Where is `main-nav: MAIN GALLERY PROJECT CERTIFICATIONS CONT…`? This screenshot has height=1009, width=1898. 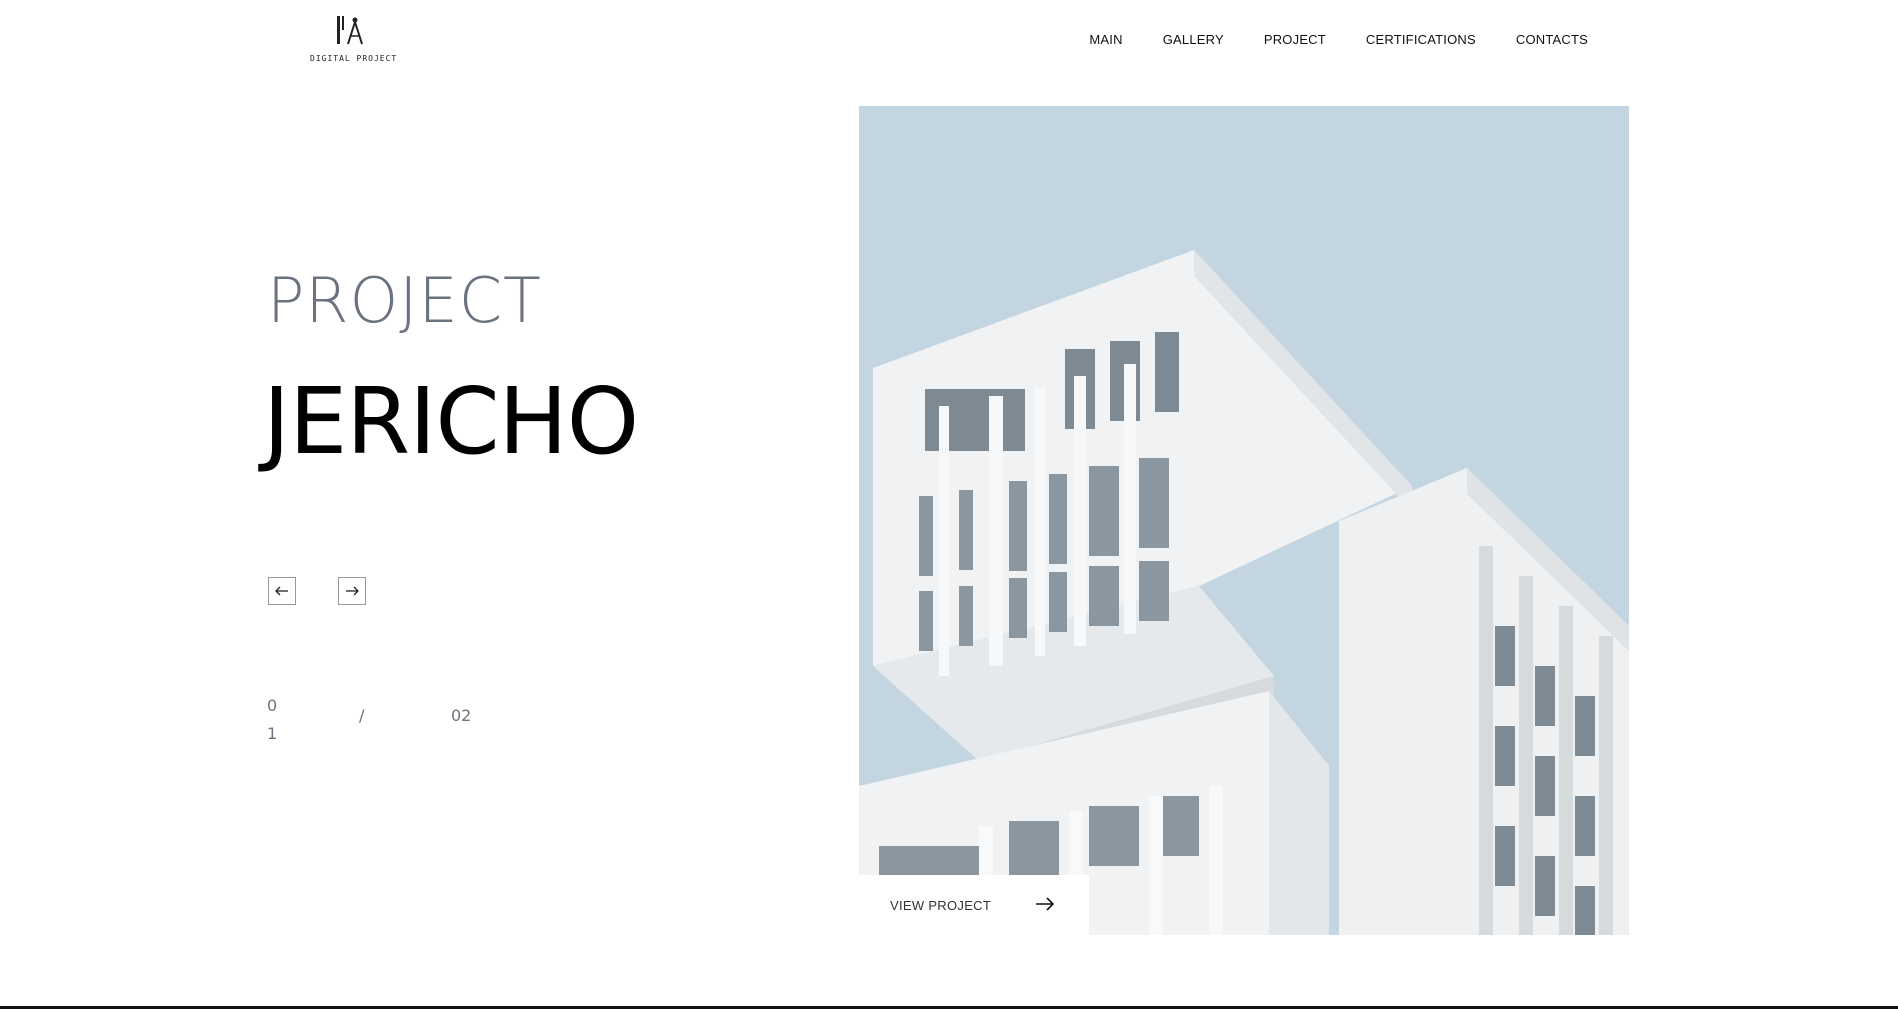
main-nav: MAIN GALLERY PROJECT CERTIFICATIONS CONT… is located at coordinates (1338, 39).